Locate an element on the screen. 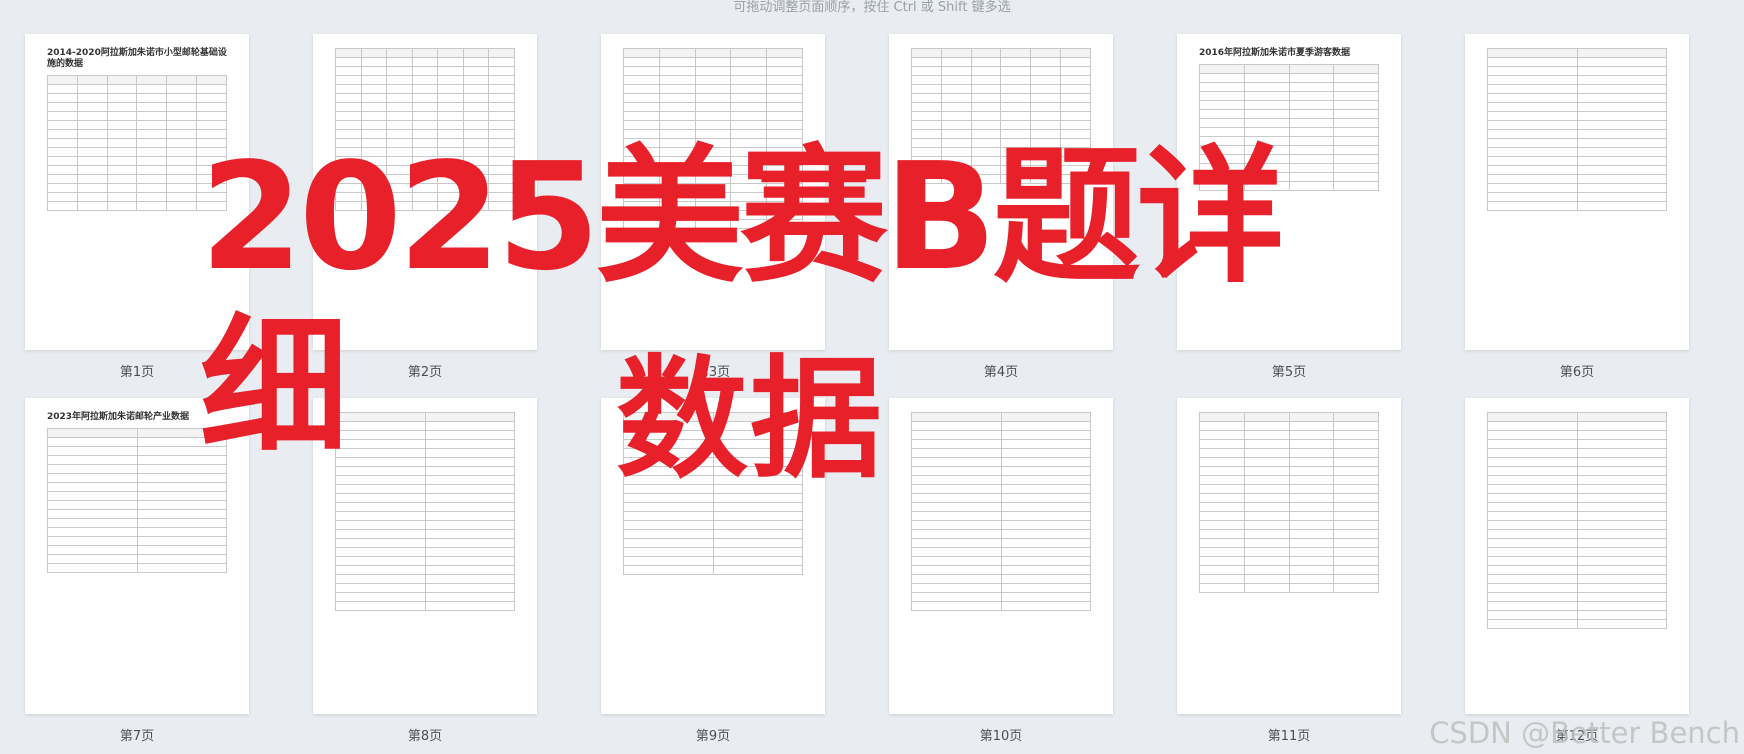 The width and height of the screenshot is (1744, 754). page-number-label: 第10页 is located at coordinates (1001, 736).